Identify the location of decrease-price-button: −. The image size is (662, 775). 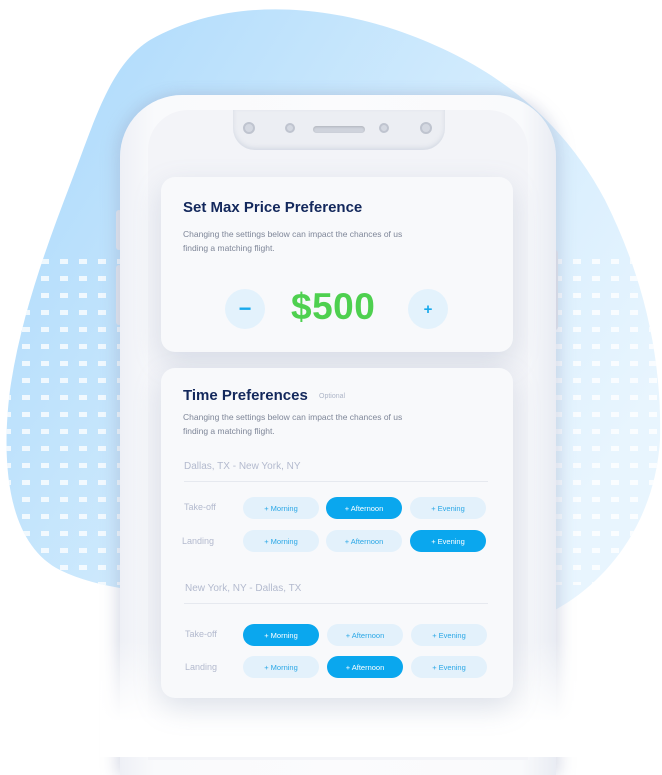
(245, 309).